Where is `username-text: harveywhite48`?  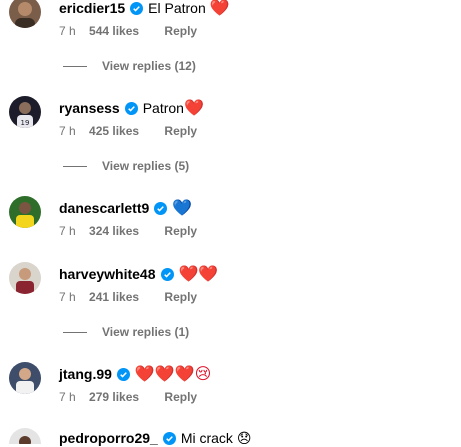 username-text: harveywhite48 is located at coordinates (107, 274).